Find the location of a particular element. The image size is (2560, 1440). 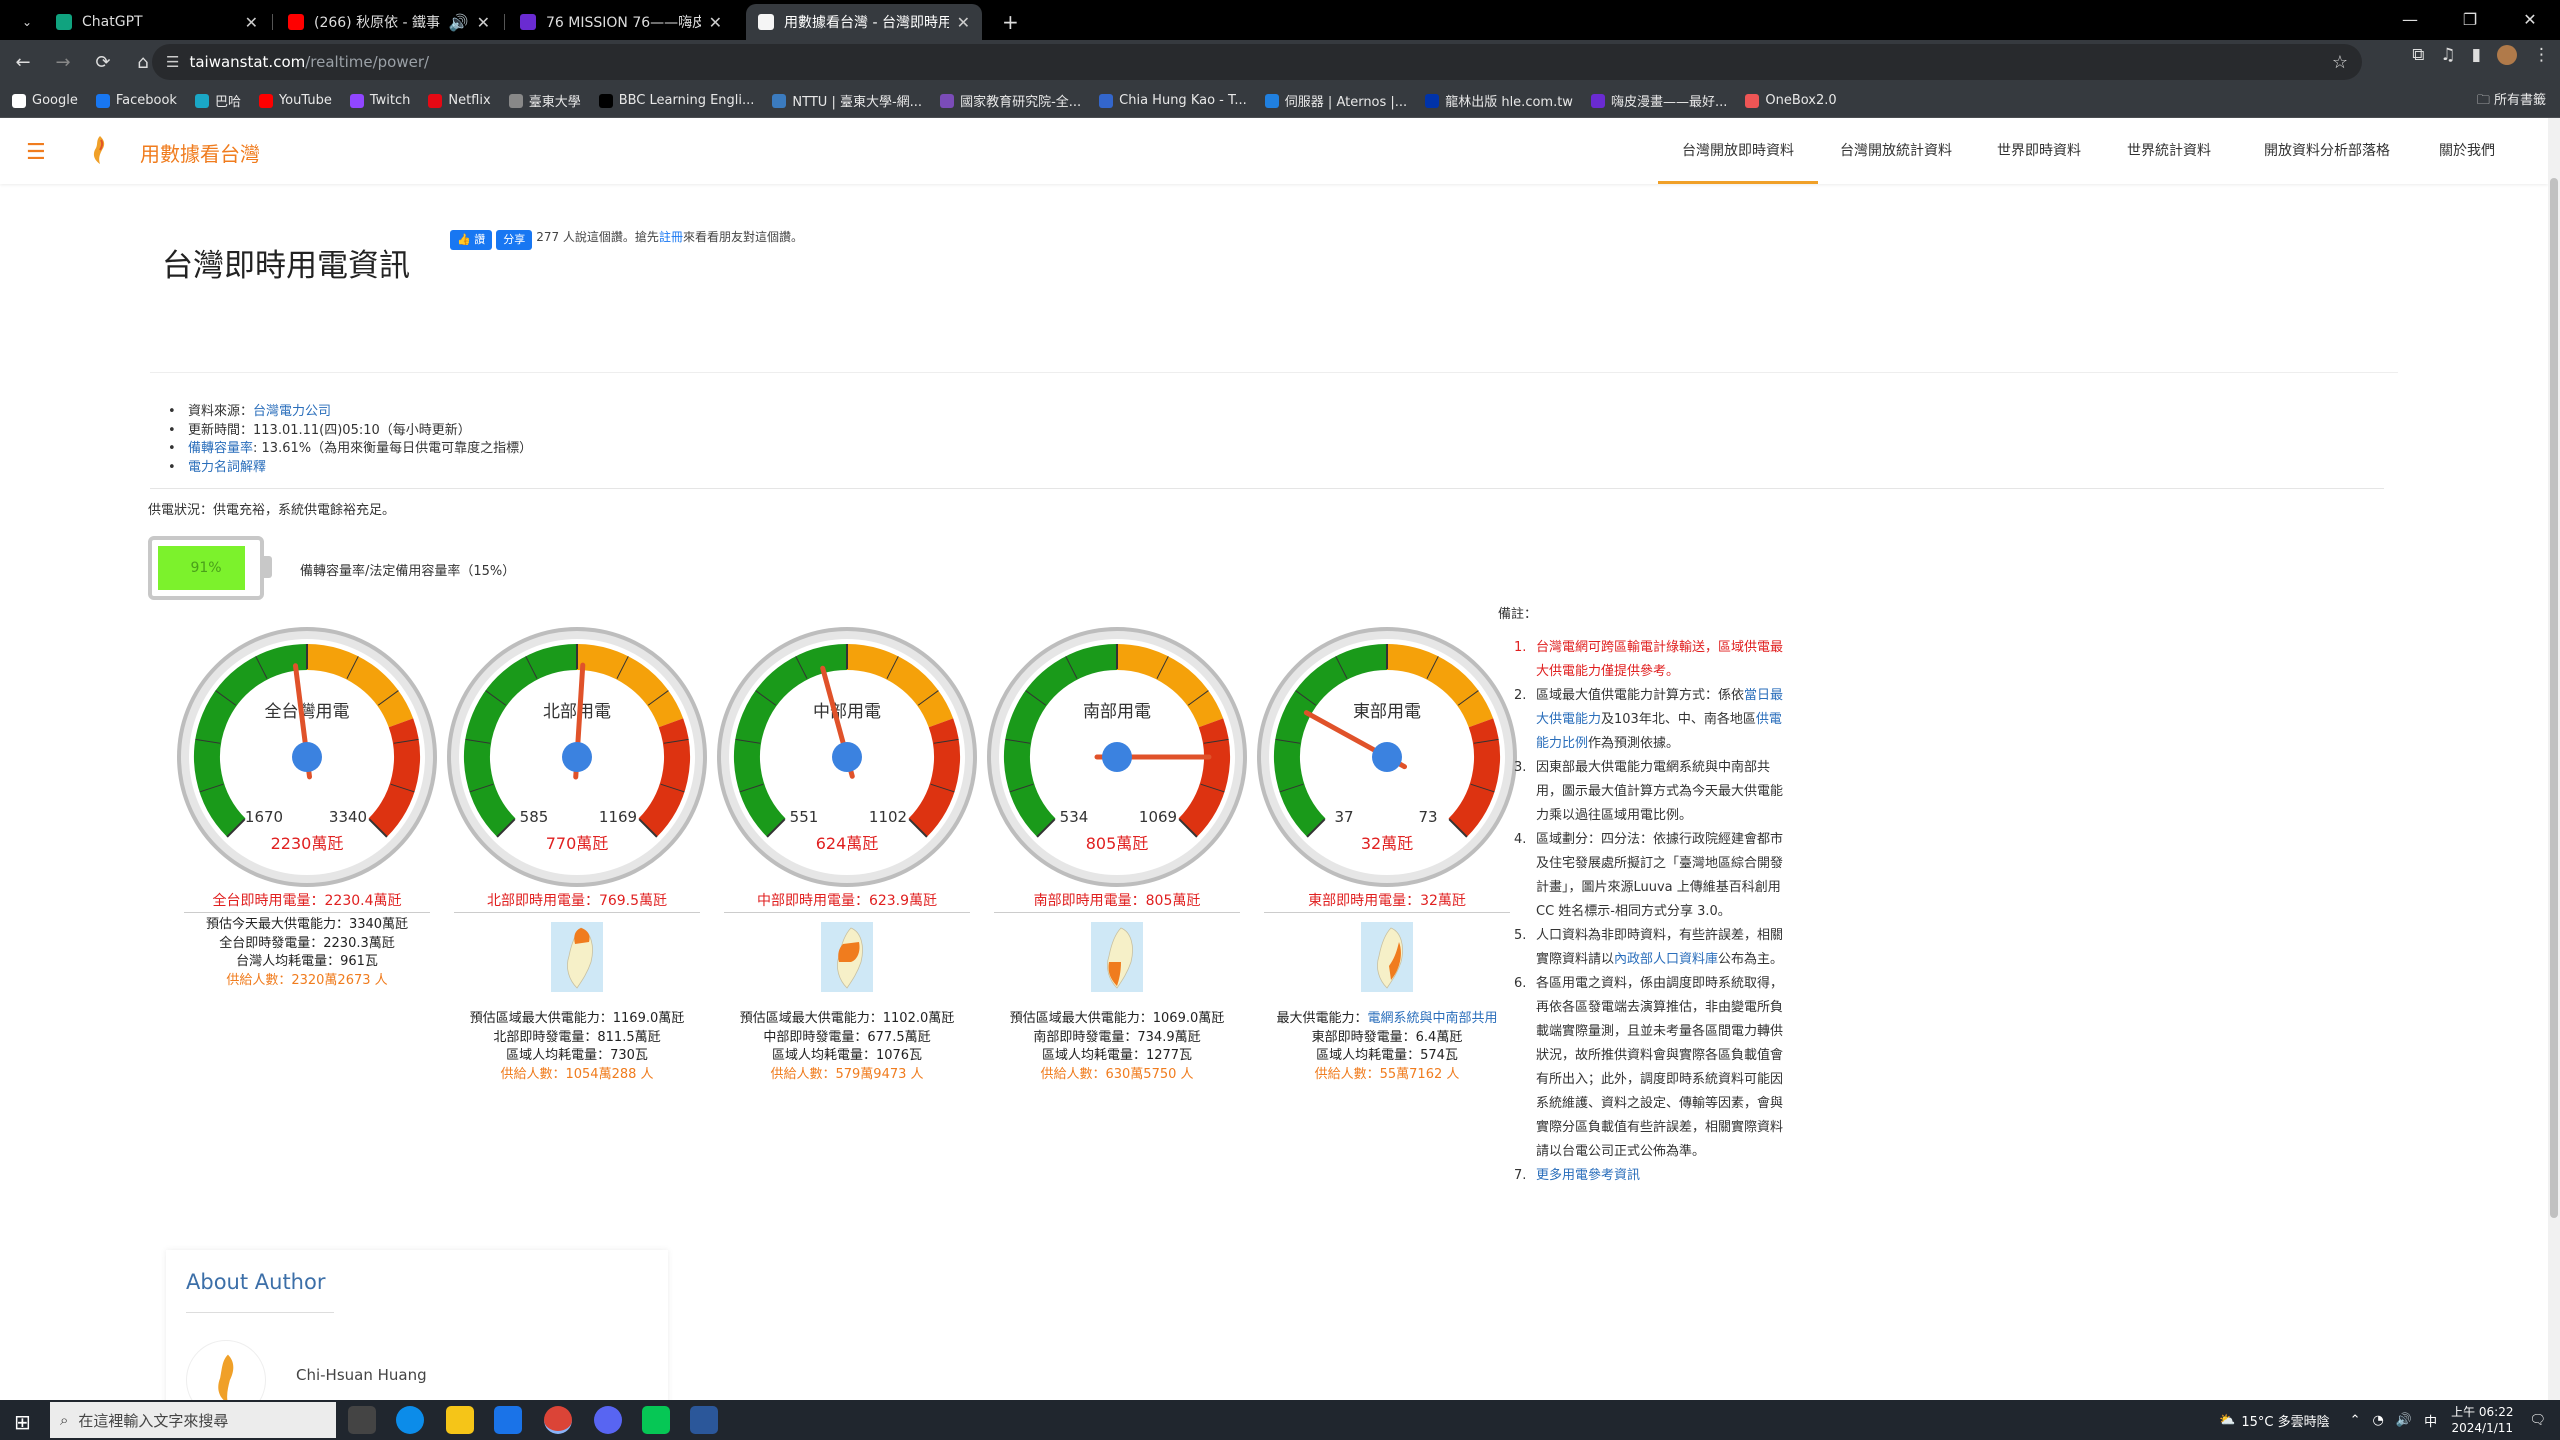

task-view-icon is located at coordinates (362, 1420).